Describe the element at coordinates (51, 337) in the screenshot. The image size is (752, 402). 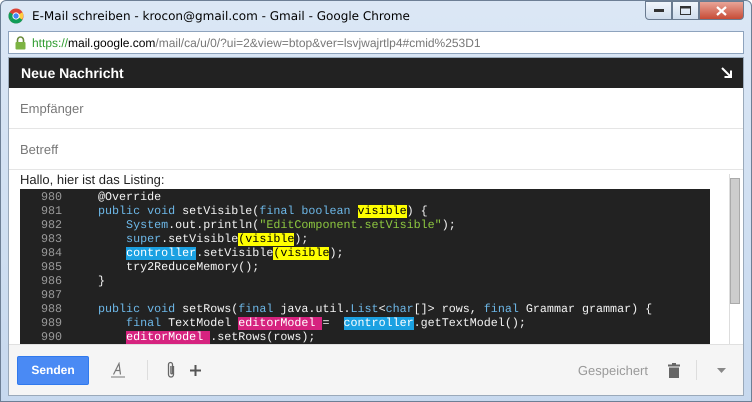
I see `line-number: 990` at that location.